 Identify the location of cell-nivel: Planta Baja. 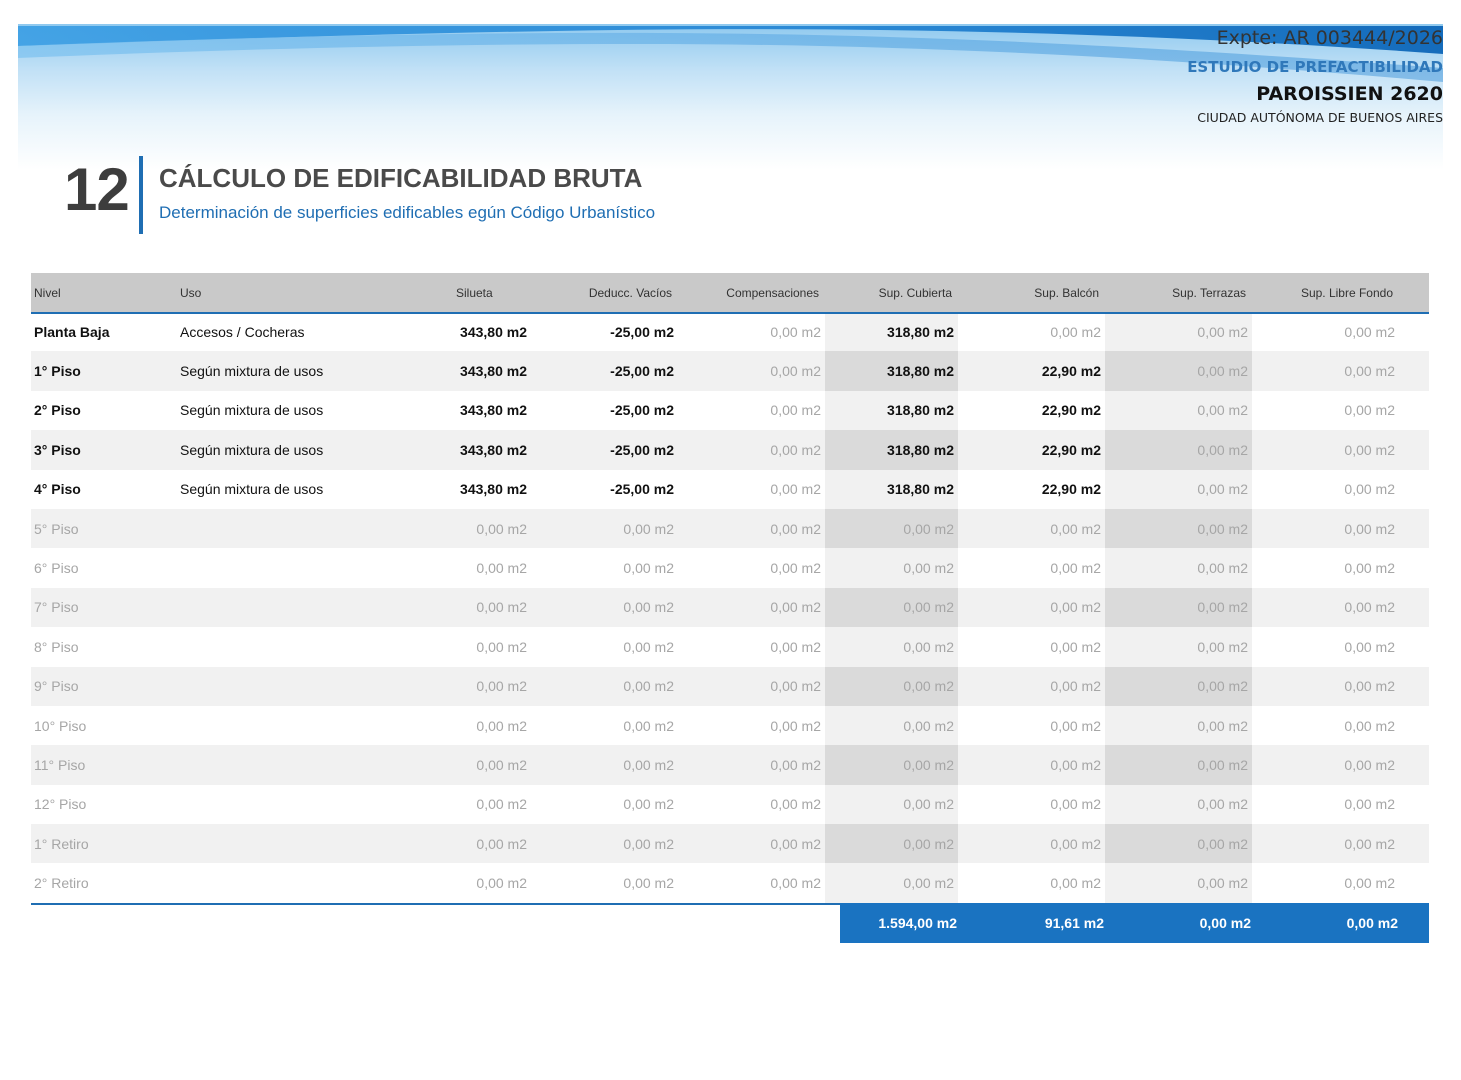
(72, 331).